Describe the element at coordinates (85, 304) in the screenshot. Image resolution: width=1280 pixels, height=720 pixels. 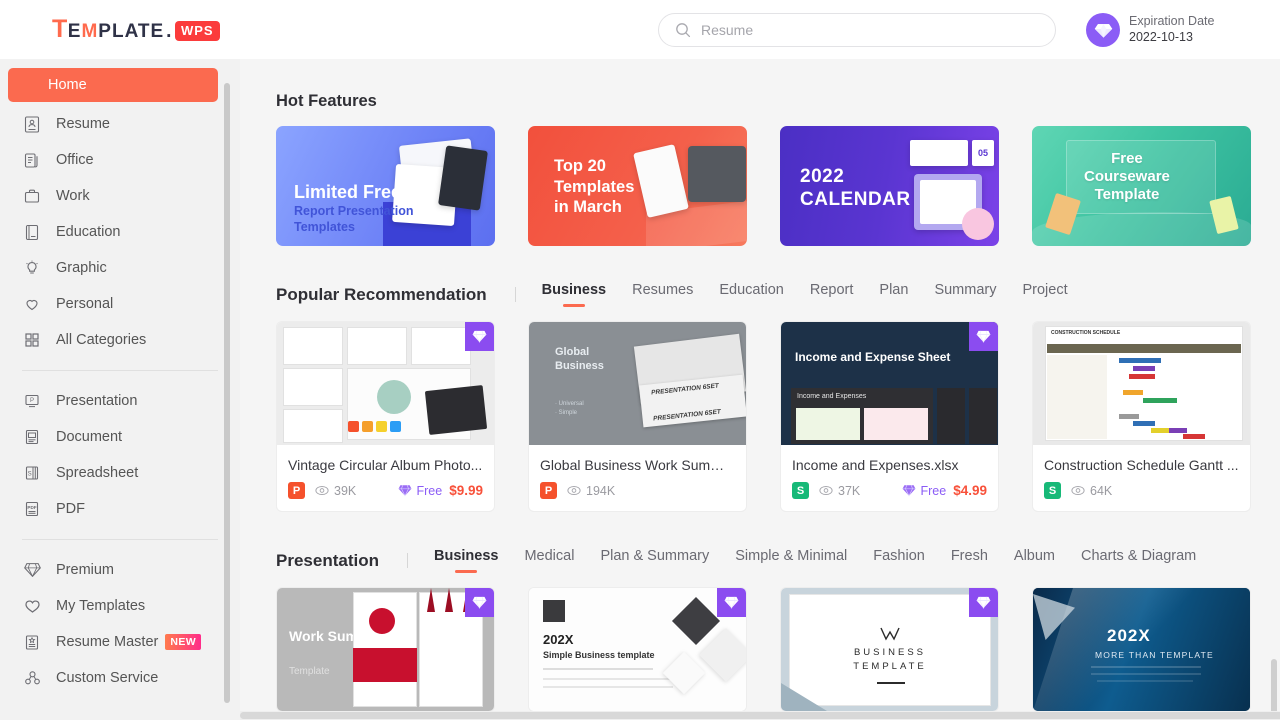
I see `sidebar-item-label: Personal` at that location.